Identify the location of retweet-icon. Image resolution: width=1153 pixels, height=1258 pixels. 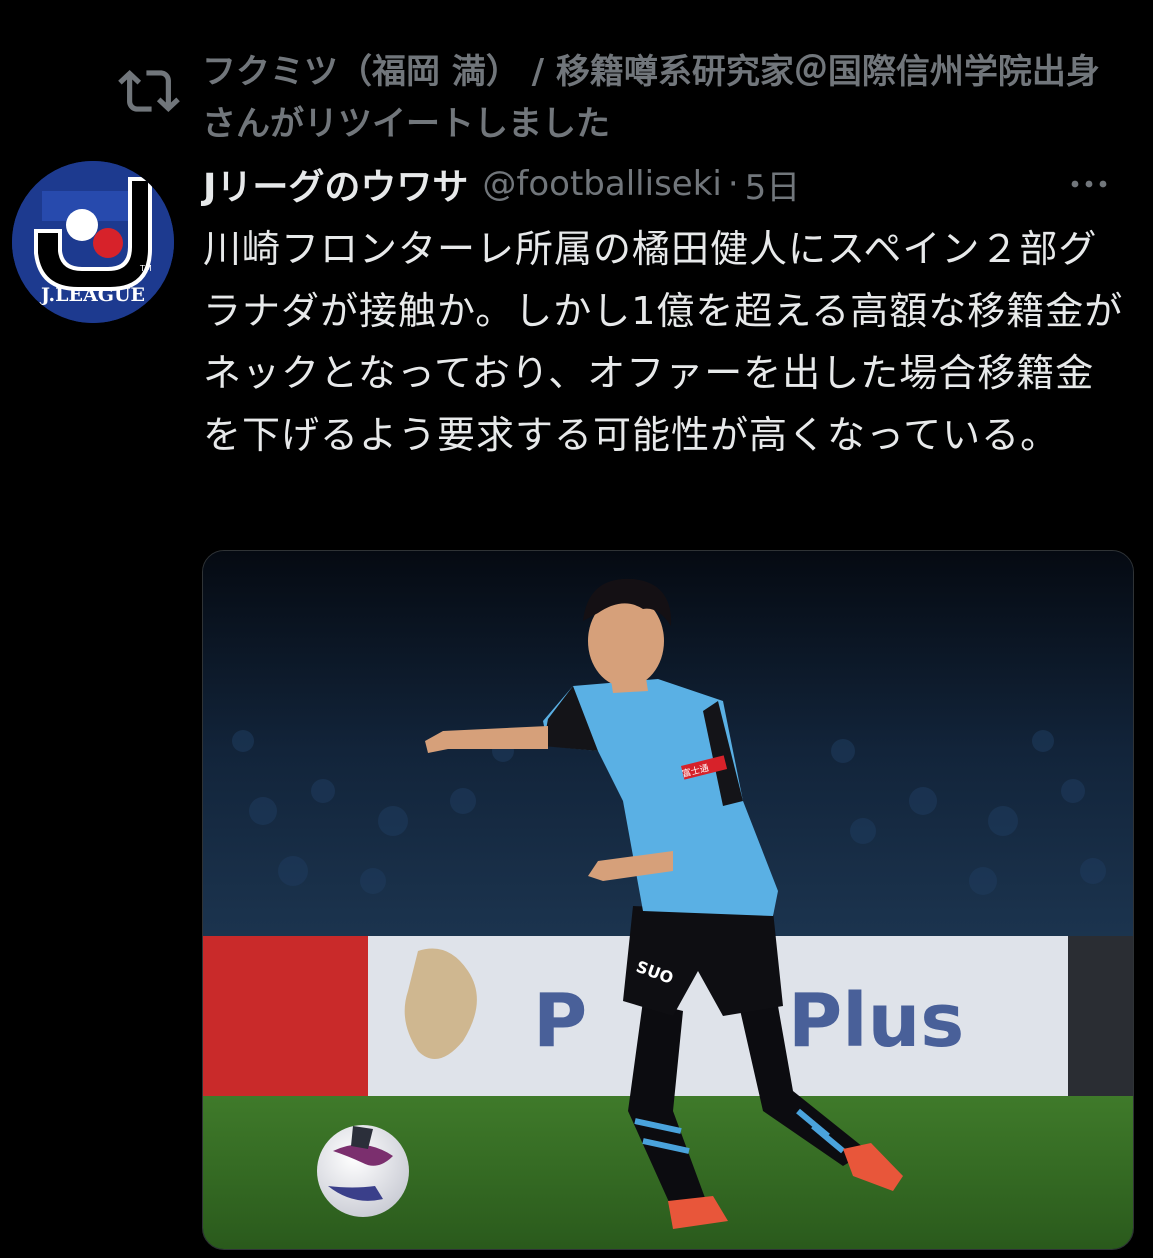
(149, 91).